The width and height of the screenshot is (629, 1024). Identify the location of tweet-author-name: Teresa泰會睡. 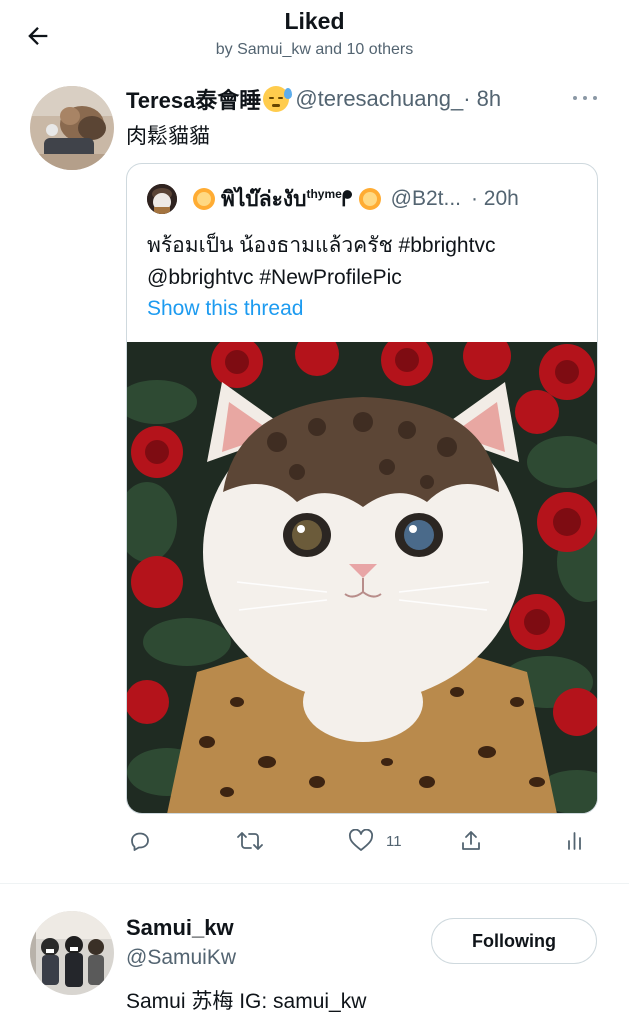
(193, 99).